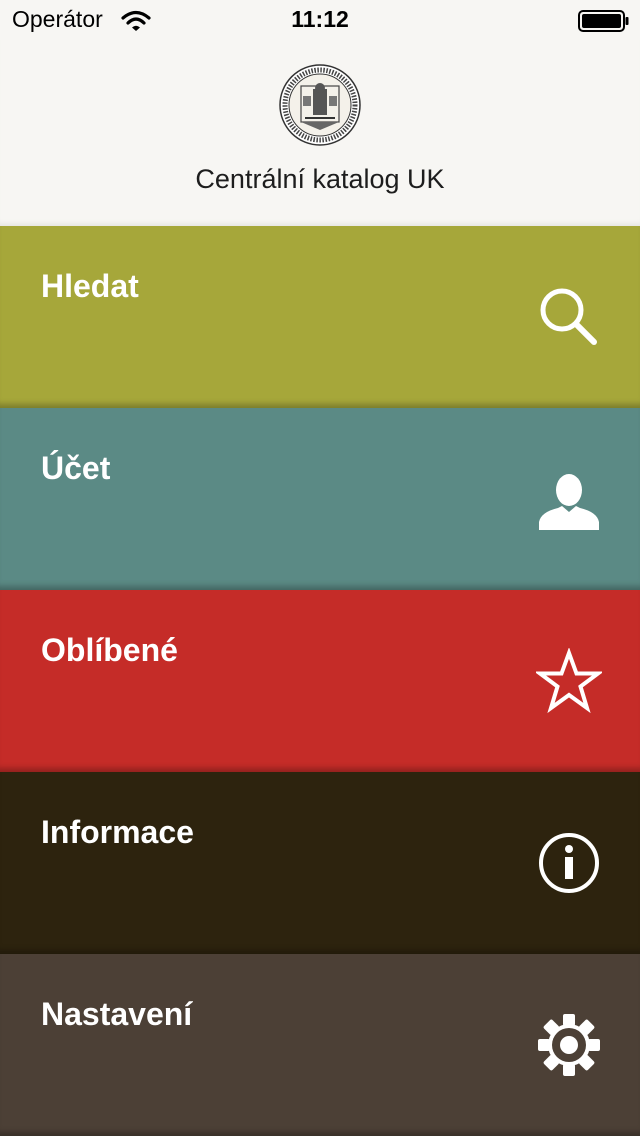 Image resolution: width=640 pixels, height=1136 pixels. Describe the element at coordinates (569, 863) in the screenshot. I see `info-icon` at that location.